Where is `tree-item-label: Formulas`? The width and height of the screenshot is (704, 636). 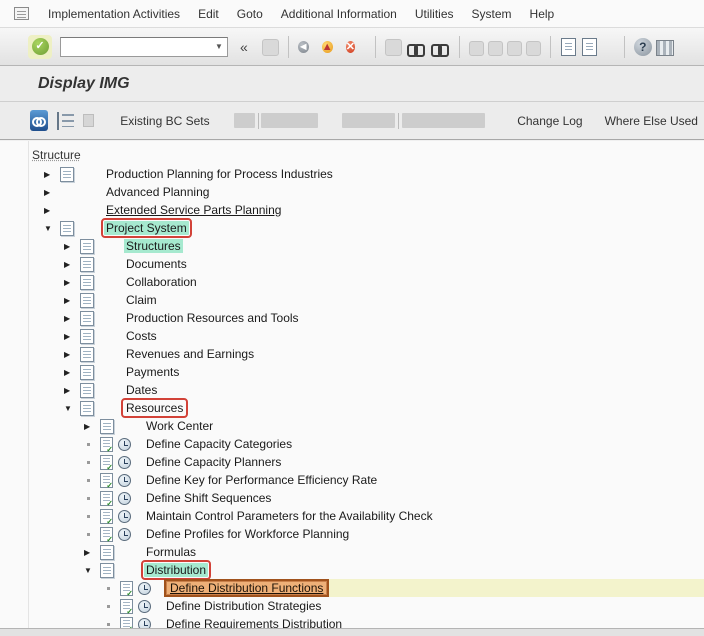 tree-item-label: Formulas is located at coordinates (171, 552).